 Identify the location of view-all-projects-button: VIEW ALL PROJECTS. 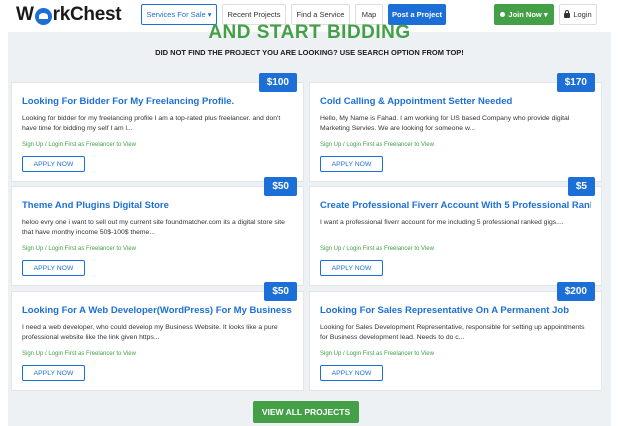
(306, 412).